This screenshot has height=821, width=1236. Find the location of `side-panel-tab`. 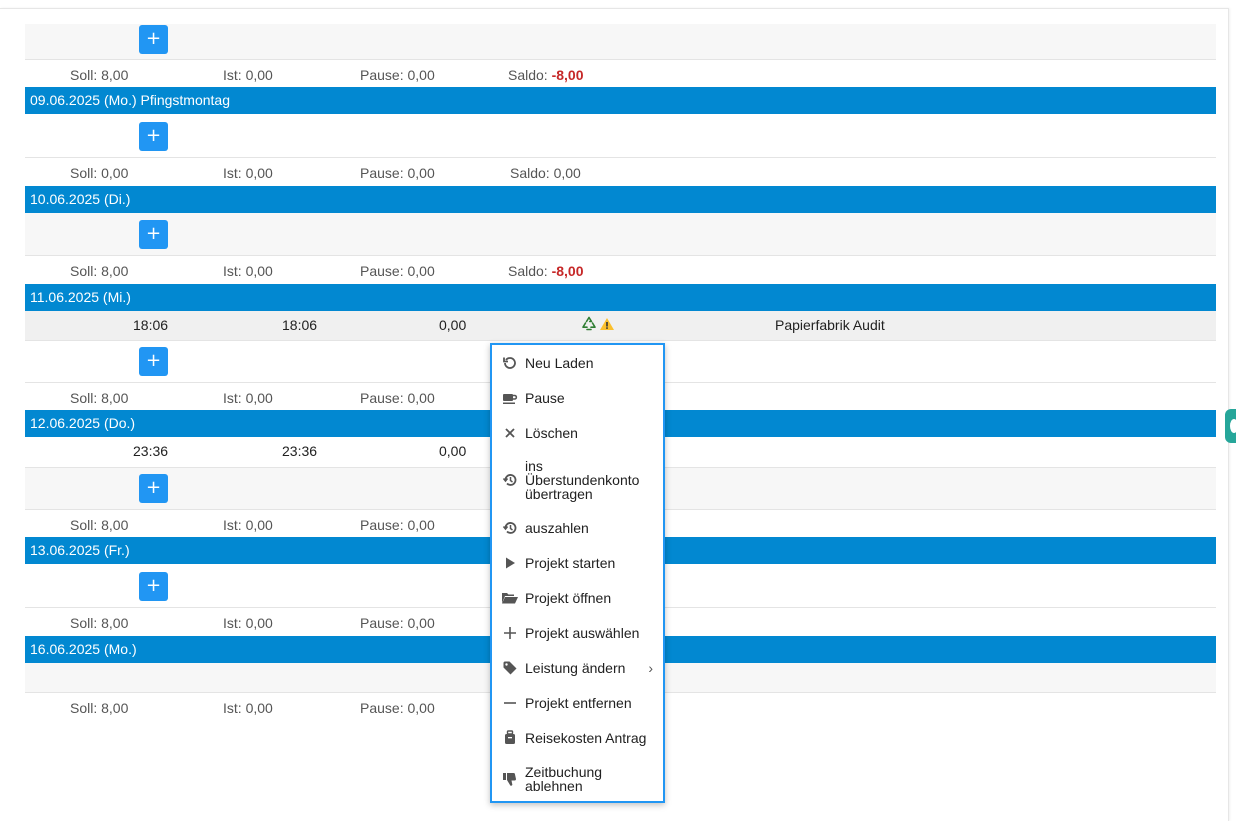

side-panel-tab is located at coordinates (1230, 426).